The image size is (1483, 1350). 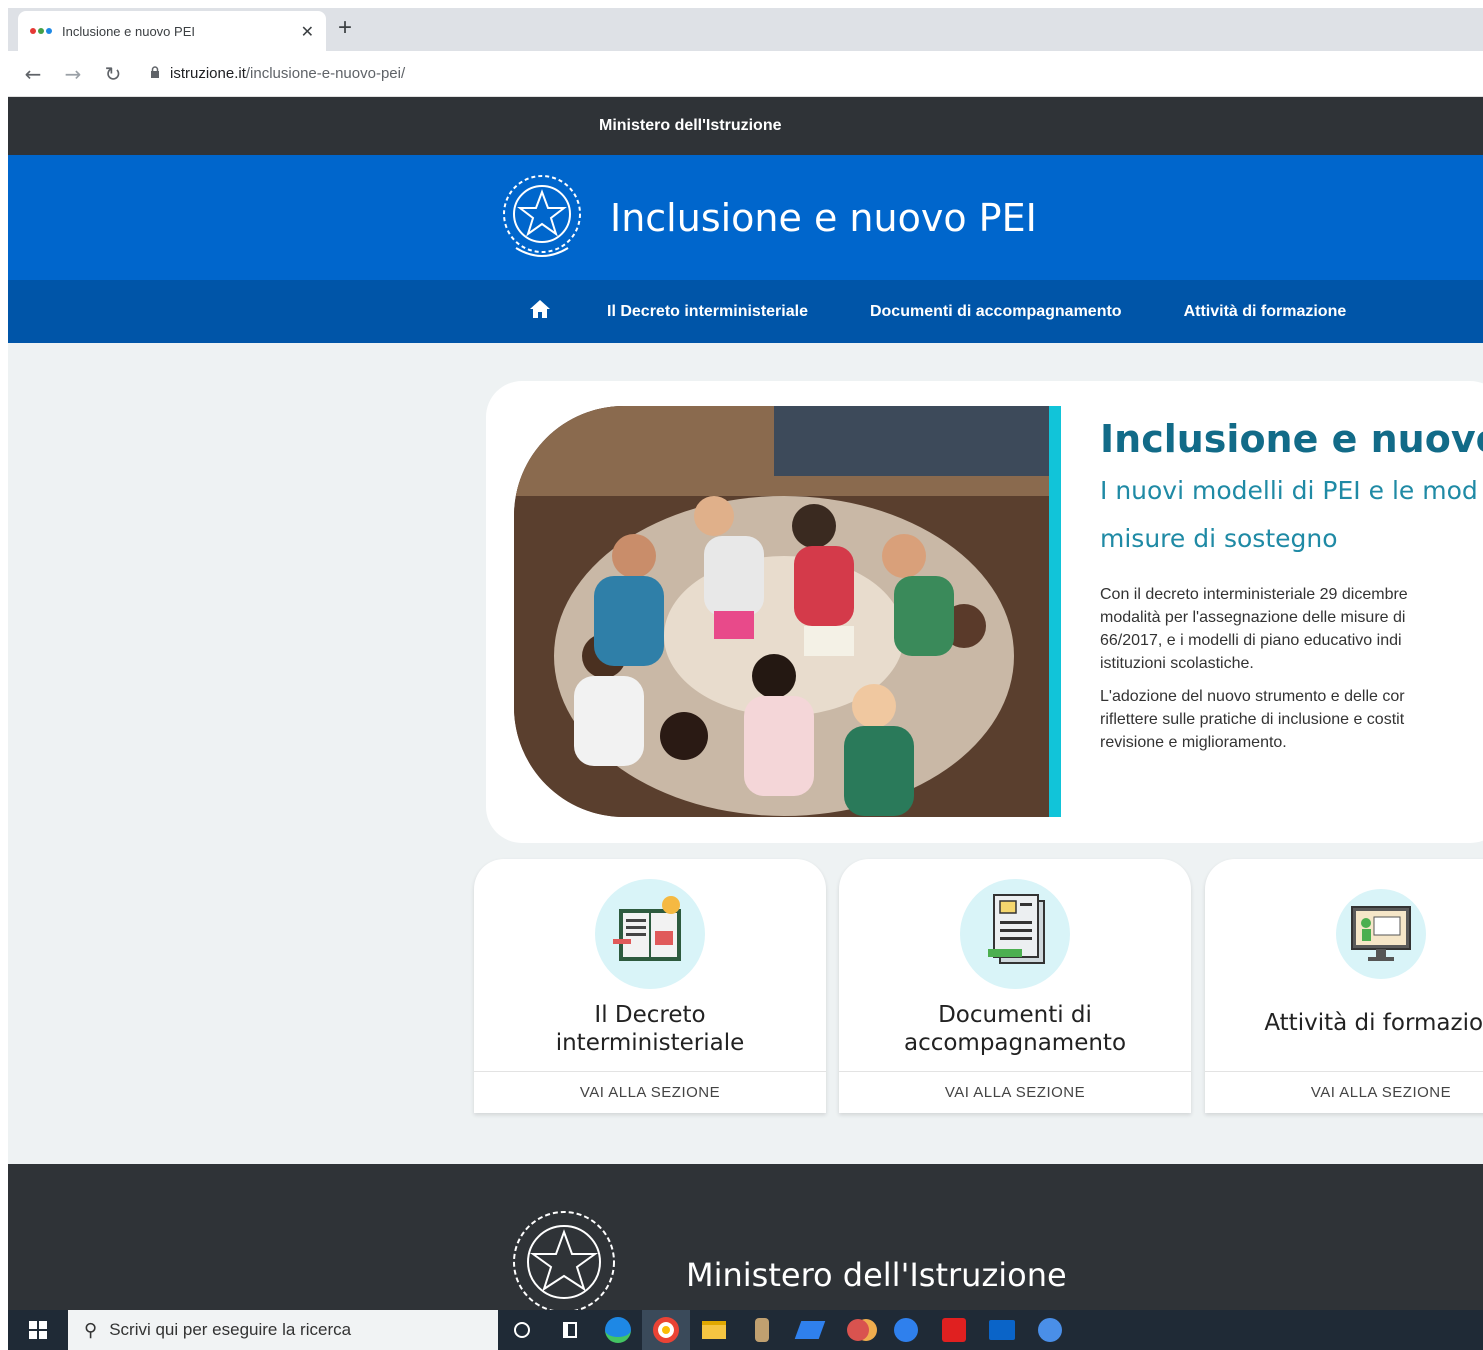 I want to click on hero-subtitle-line: I nuovi modelli di PEI e le mod, so click(x=1289, y=490).